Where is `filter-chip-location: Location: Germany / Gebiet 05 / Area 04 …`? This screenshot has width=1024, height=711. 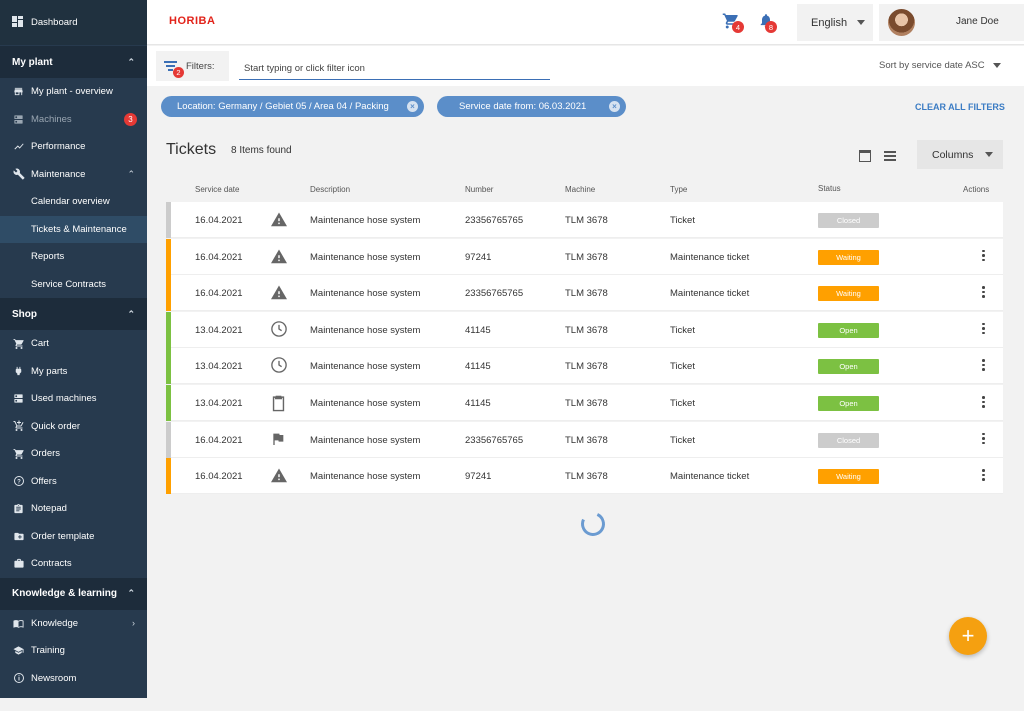 filter-chip-location: Location: Germany / Gebiet 05 / Area 04 … is located at coordinates (292, 106).